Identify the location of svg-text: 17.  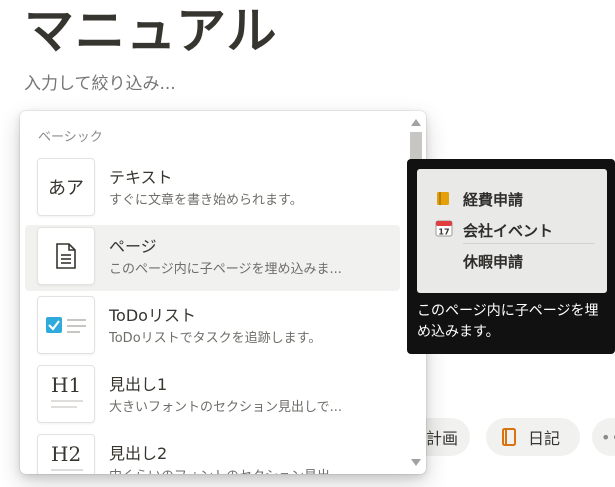
(443, 232).